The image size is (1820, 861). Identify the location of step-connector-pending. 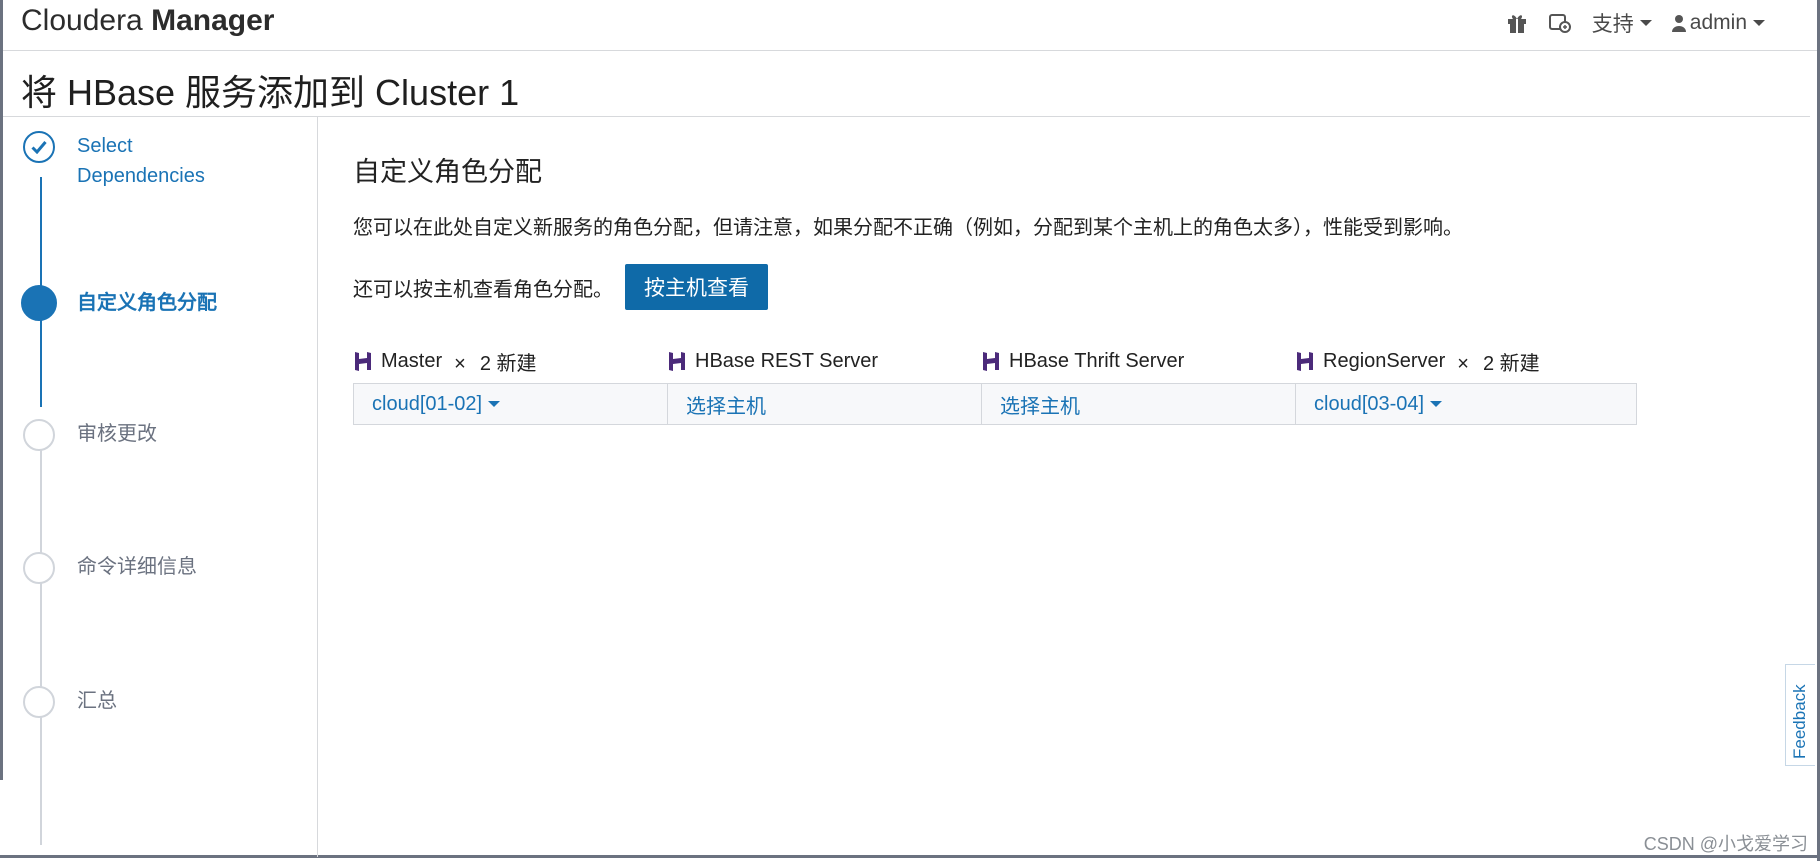
(41, 633).